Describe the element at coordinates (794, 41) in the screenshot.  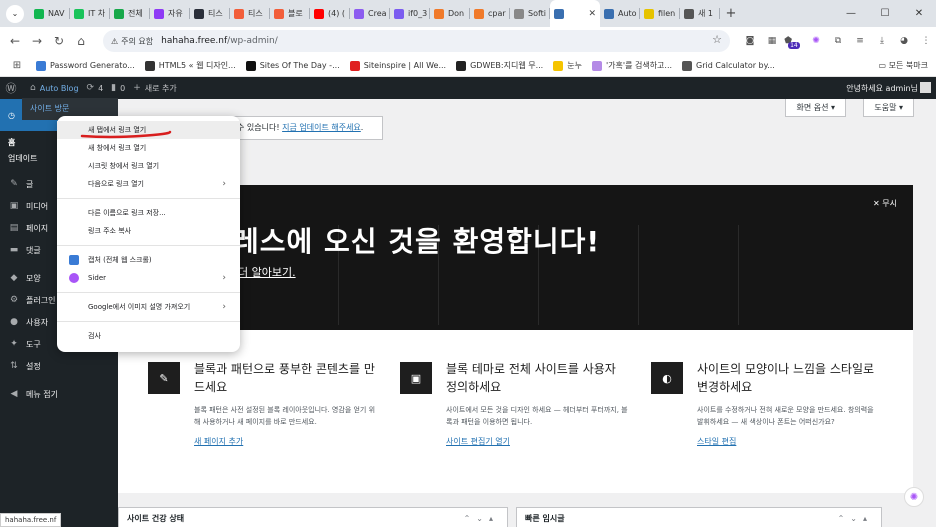
I see `shield-ext-icon: ⬟ 14` at that location.